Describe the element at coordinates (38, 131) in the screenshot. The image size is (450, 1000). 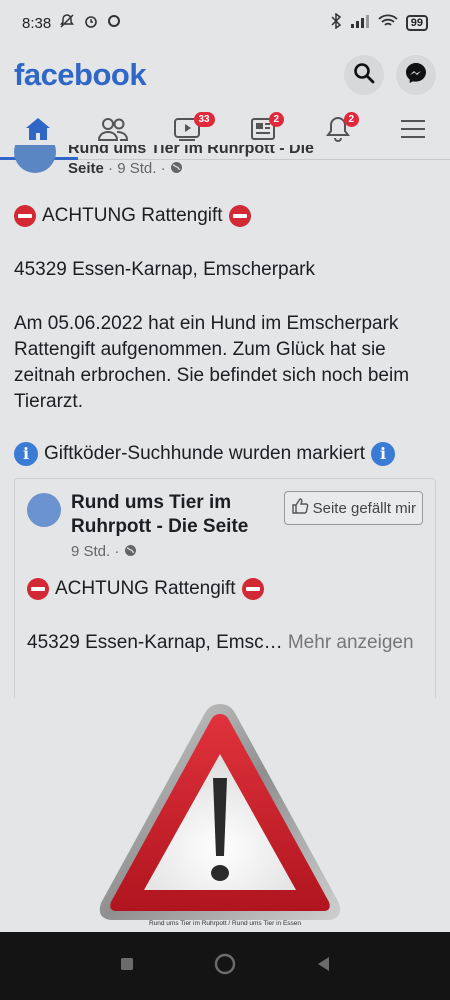
I see `home-icon` at that location.